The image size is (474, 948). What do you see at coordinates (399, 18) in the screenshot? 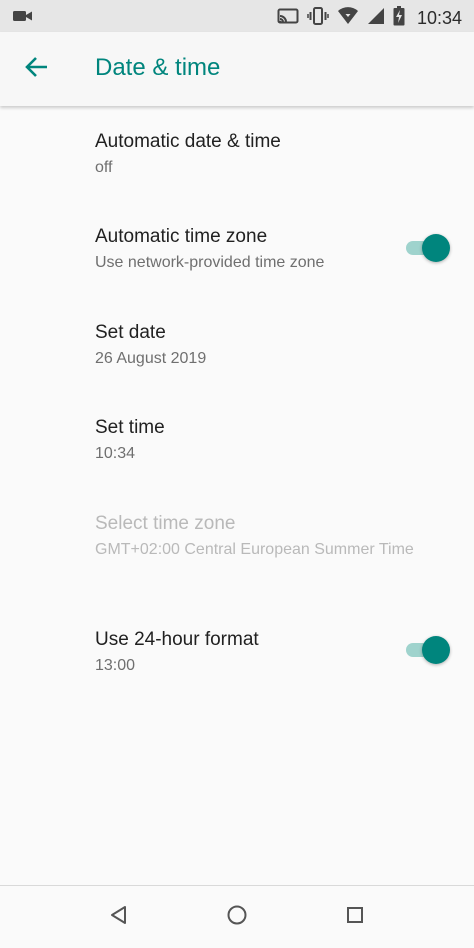
I see `battery-charging-icon` at bounding box center [399, 18].